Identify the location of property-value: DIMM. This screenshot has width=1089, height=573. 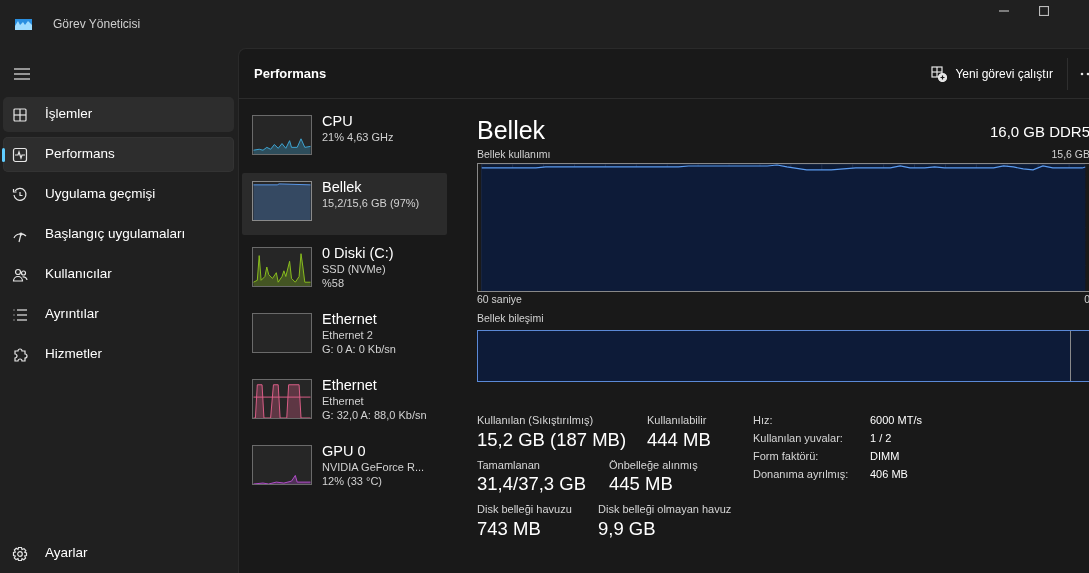
(885, 457).